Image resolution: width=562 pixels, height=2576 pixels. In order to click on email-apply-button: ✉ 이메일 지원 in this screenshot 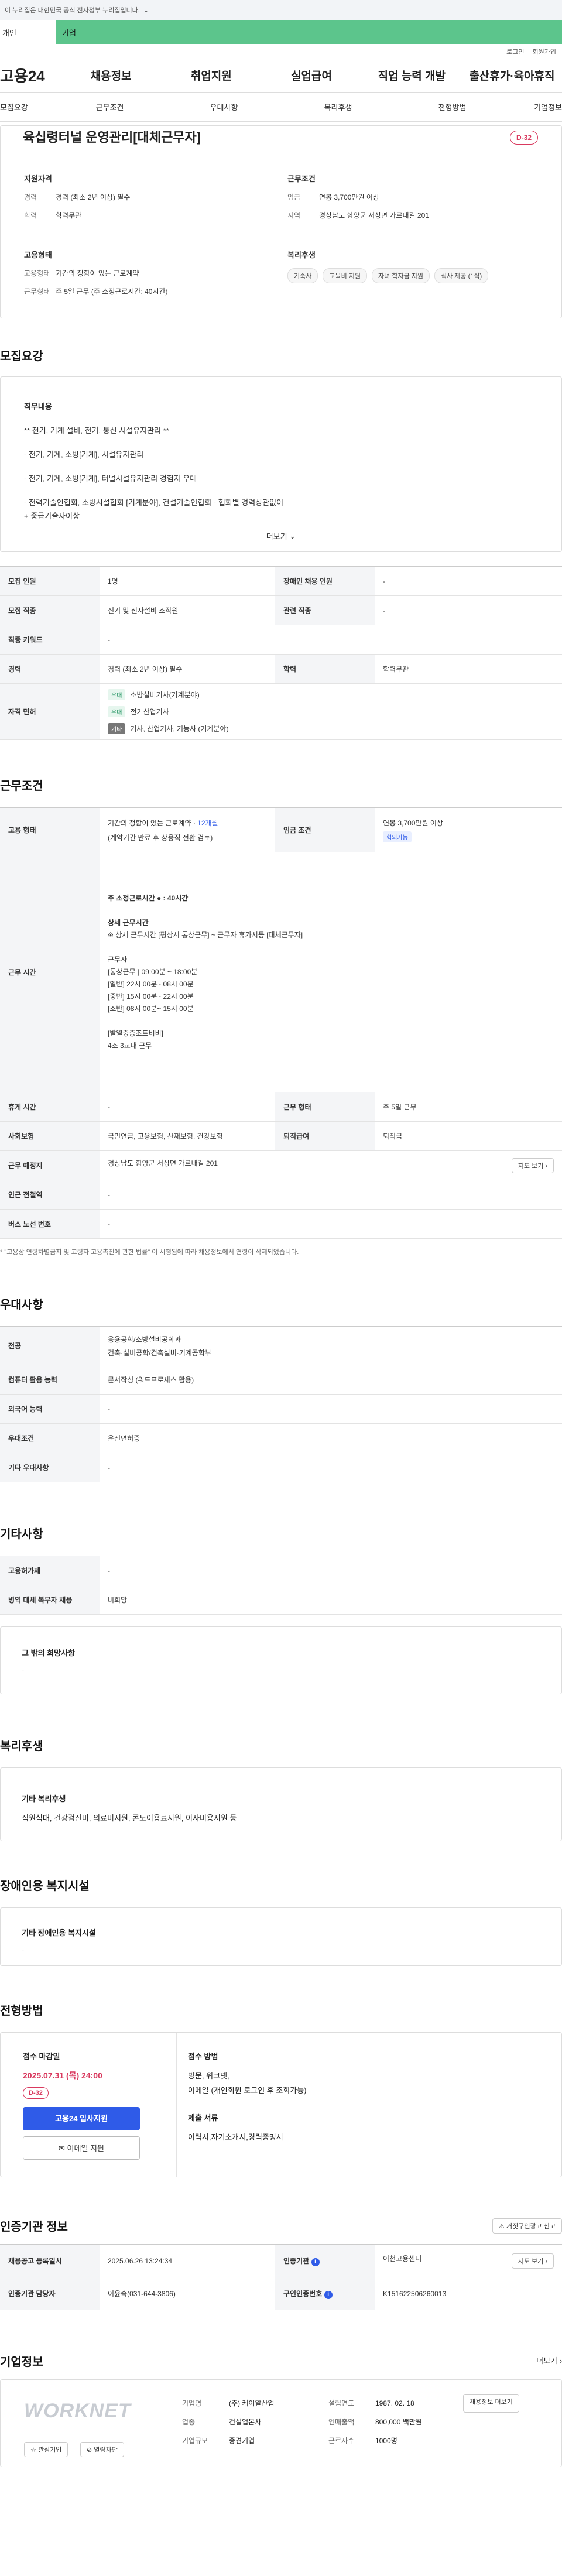, I will do `click(82, 2148)`.